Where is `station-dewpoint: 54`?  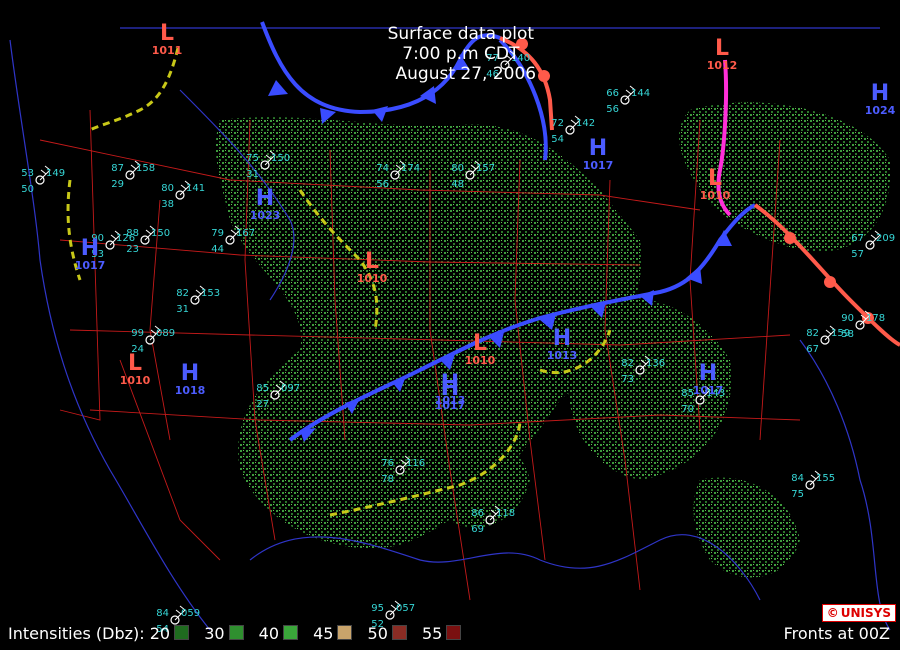
station-dewpoint: 54 is located at coordinates (557, 139).